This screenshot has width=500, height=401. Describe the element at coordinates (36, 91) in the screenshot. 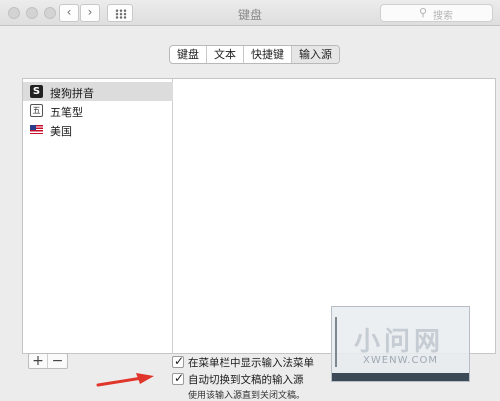

I see `sogou-s-icon: S` at that location.